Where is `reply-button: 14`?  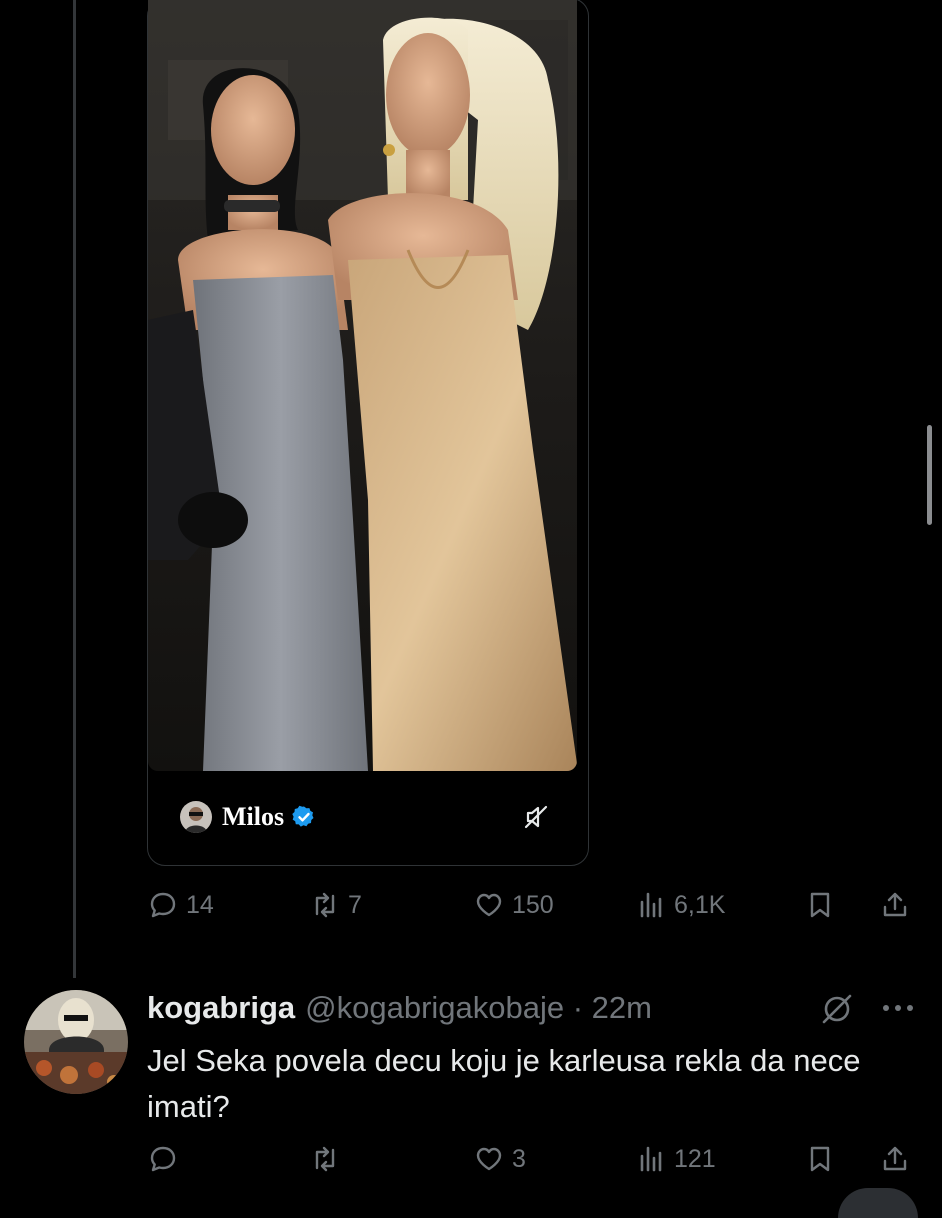
reply-button: 14 is located at coordinates (181, 905).